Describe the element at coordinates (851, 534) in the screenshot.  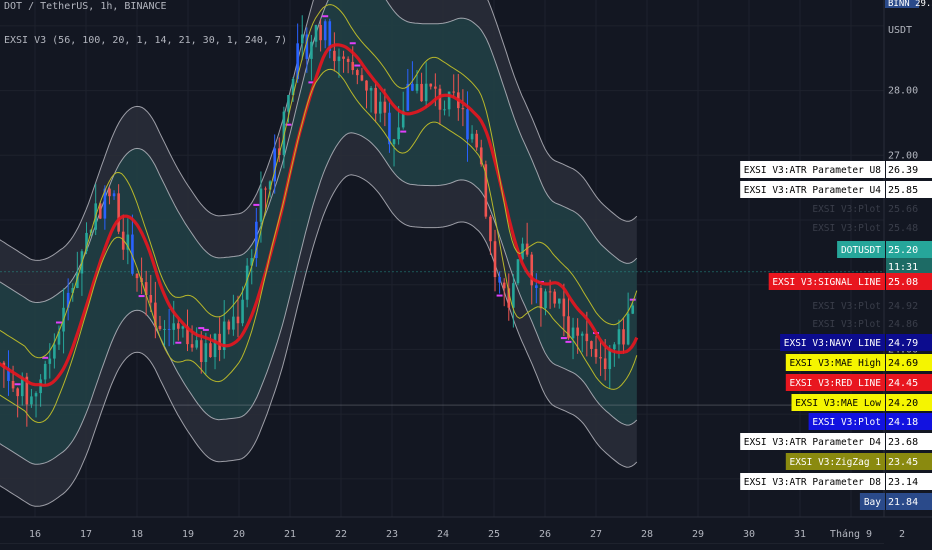
I see `time-axis-tick-label: Tháng 9` at that location.